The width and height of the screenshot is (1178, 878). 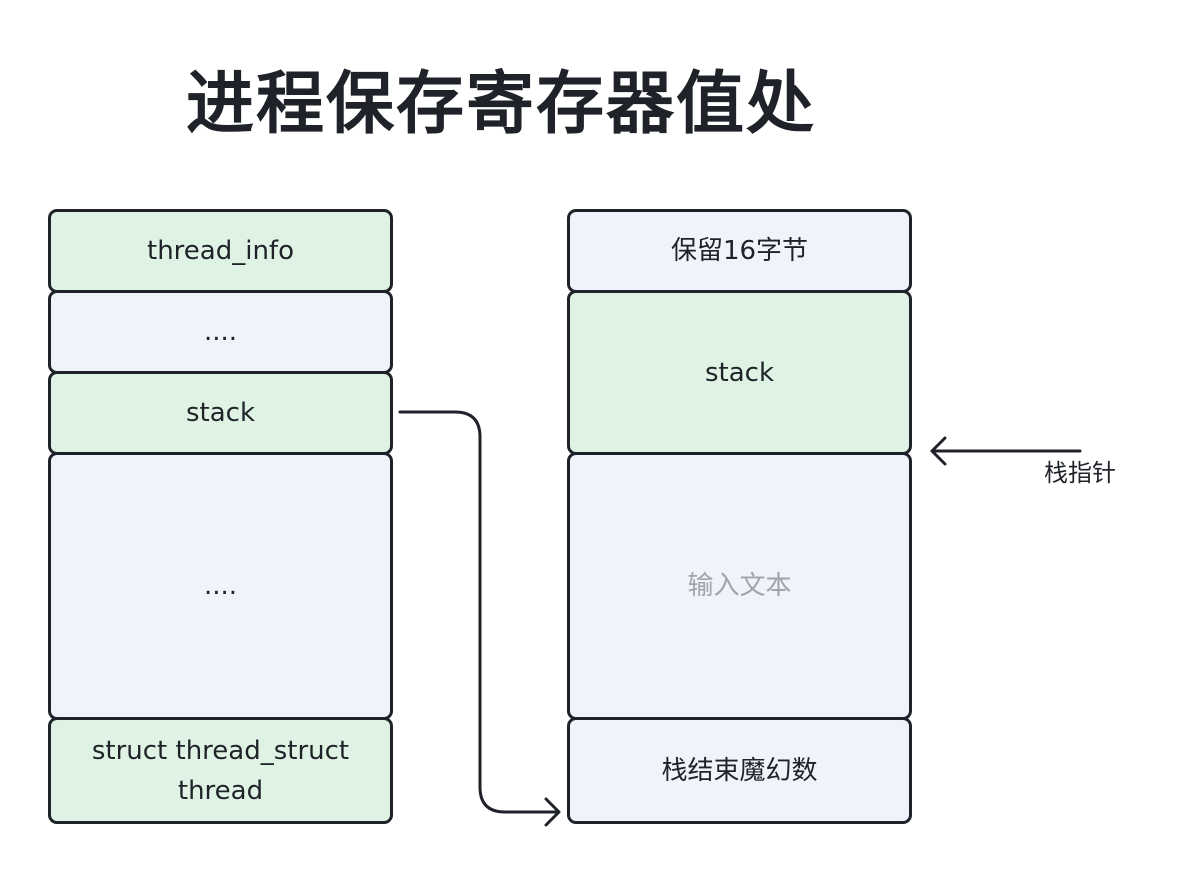 I want to click on stack-connector-arrow, so click(x=479, y=612).